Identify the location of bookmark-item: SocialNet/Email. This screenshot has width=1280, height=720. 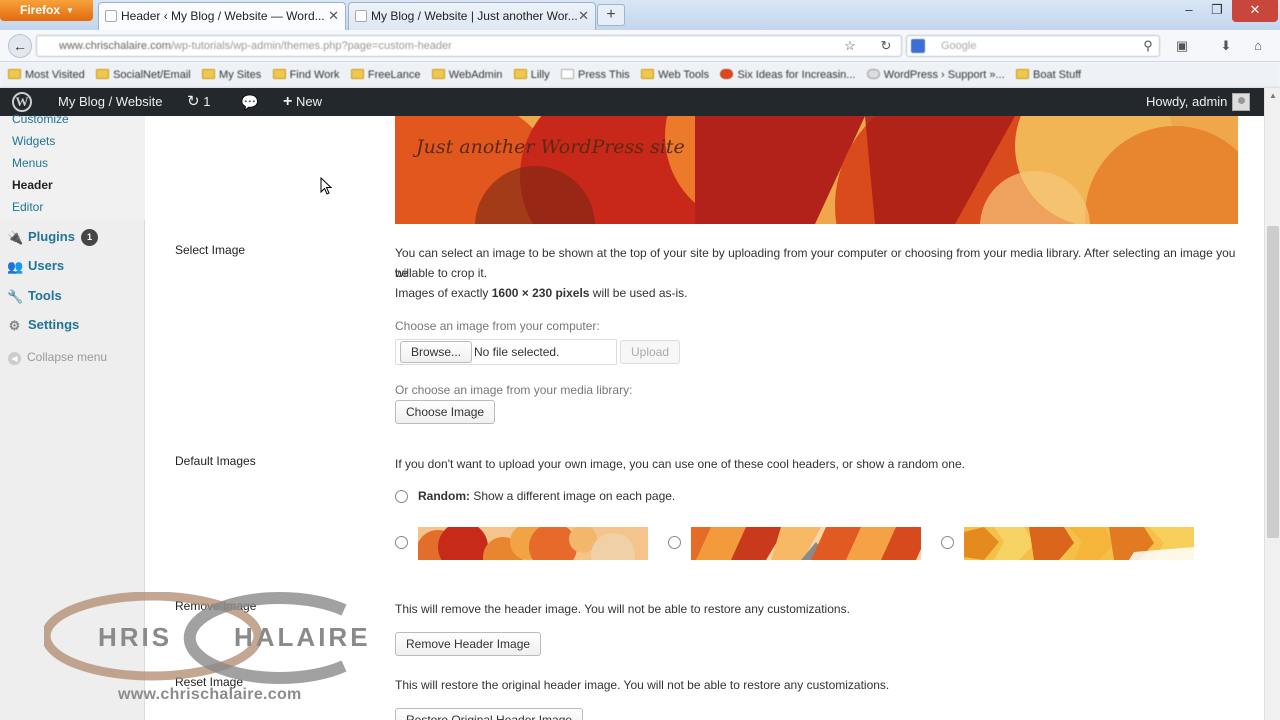
(143, 74).